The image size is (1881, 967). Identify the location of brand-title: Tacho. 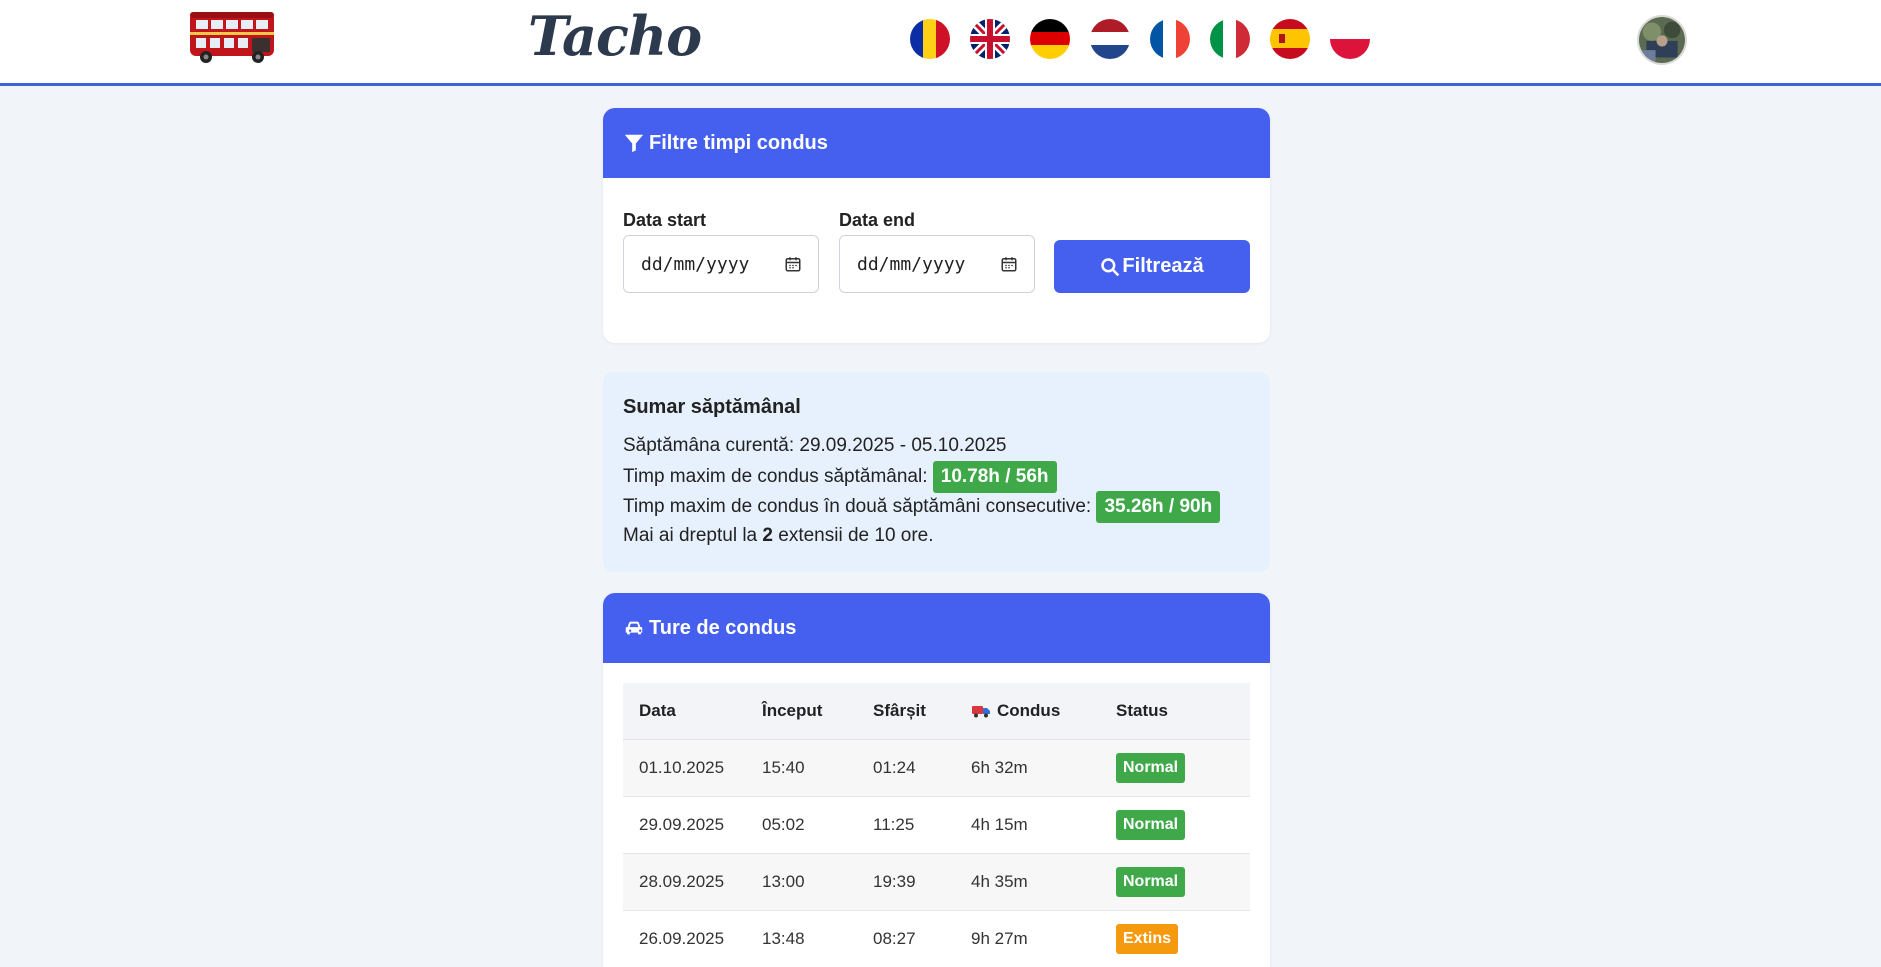
(615, 36).